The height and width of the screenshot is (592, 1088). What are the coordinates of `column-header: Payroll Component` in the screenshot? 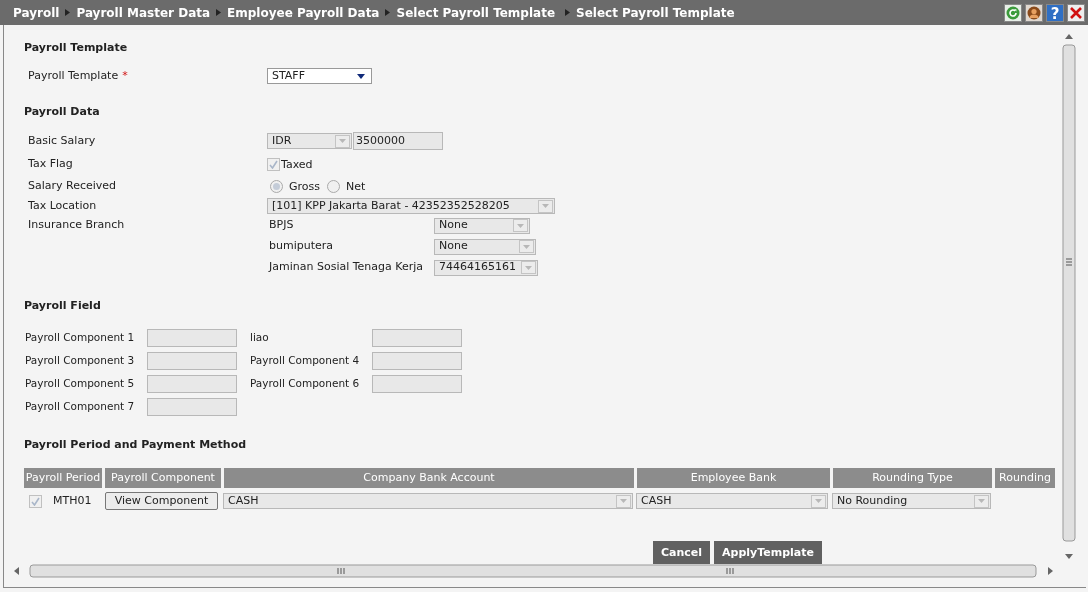 It's located at (163, 478).